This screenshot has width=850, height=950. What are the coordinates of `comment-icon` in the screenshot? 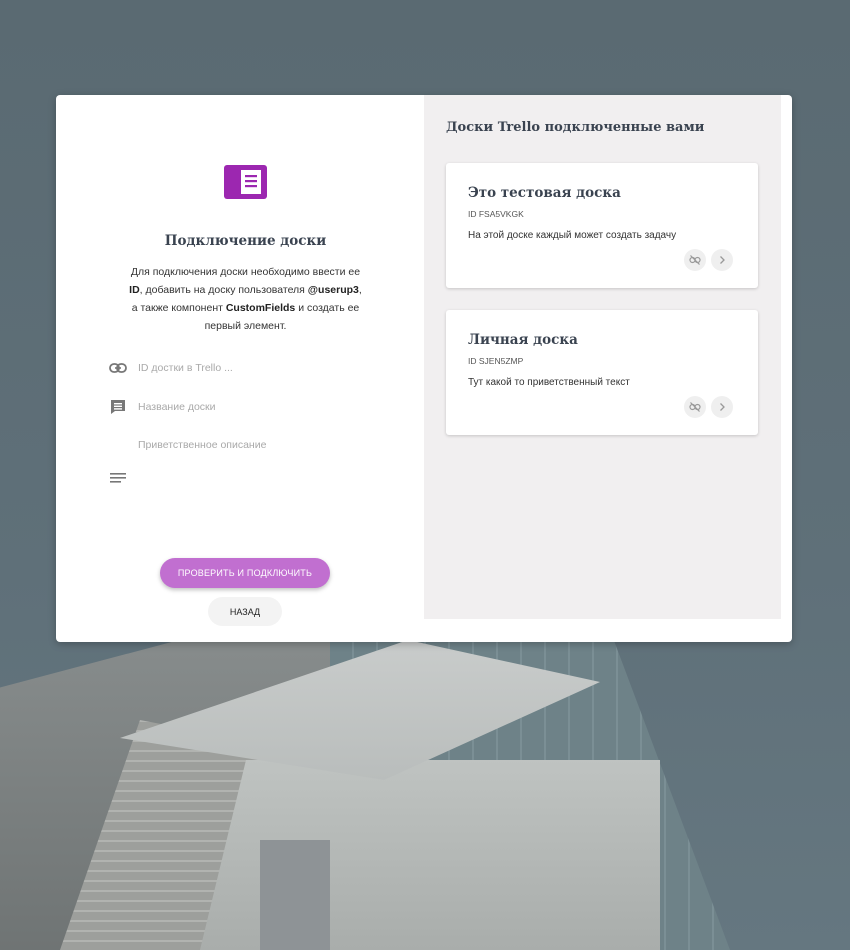 It's located at (118, 407).